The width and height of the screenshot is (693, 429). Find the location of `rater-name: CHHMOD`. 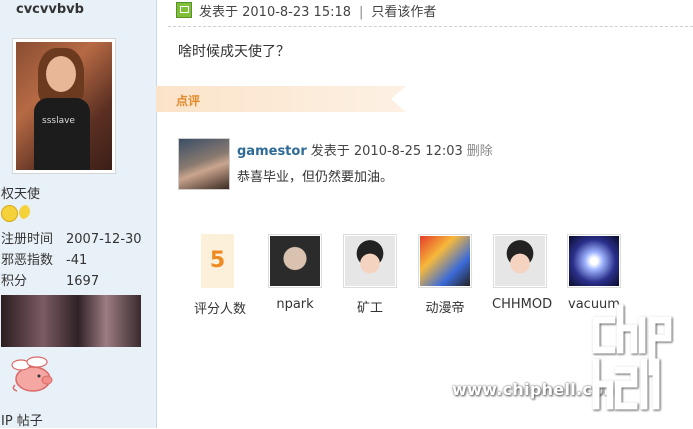

rater-name: CHHMOD is located at coordinates (522, 304).